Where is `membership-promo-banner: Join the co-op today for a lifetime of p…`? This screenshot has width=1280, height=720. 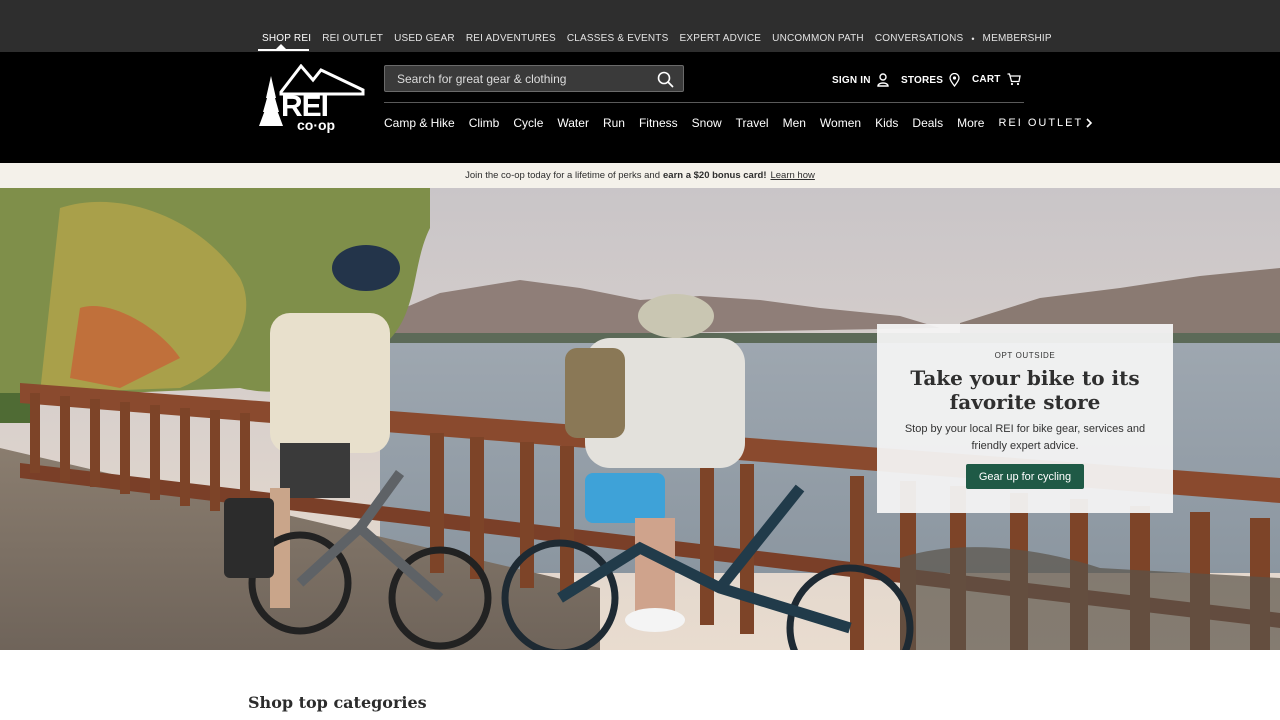 membership-promo-banner: Join the co-op today for a lifetime of p… is located at coordinates (640, 175).